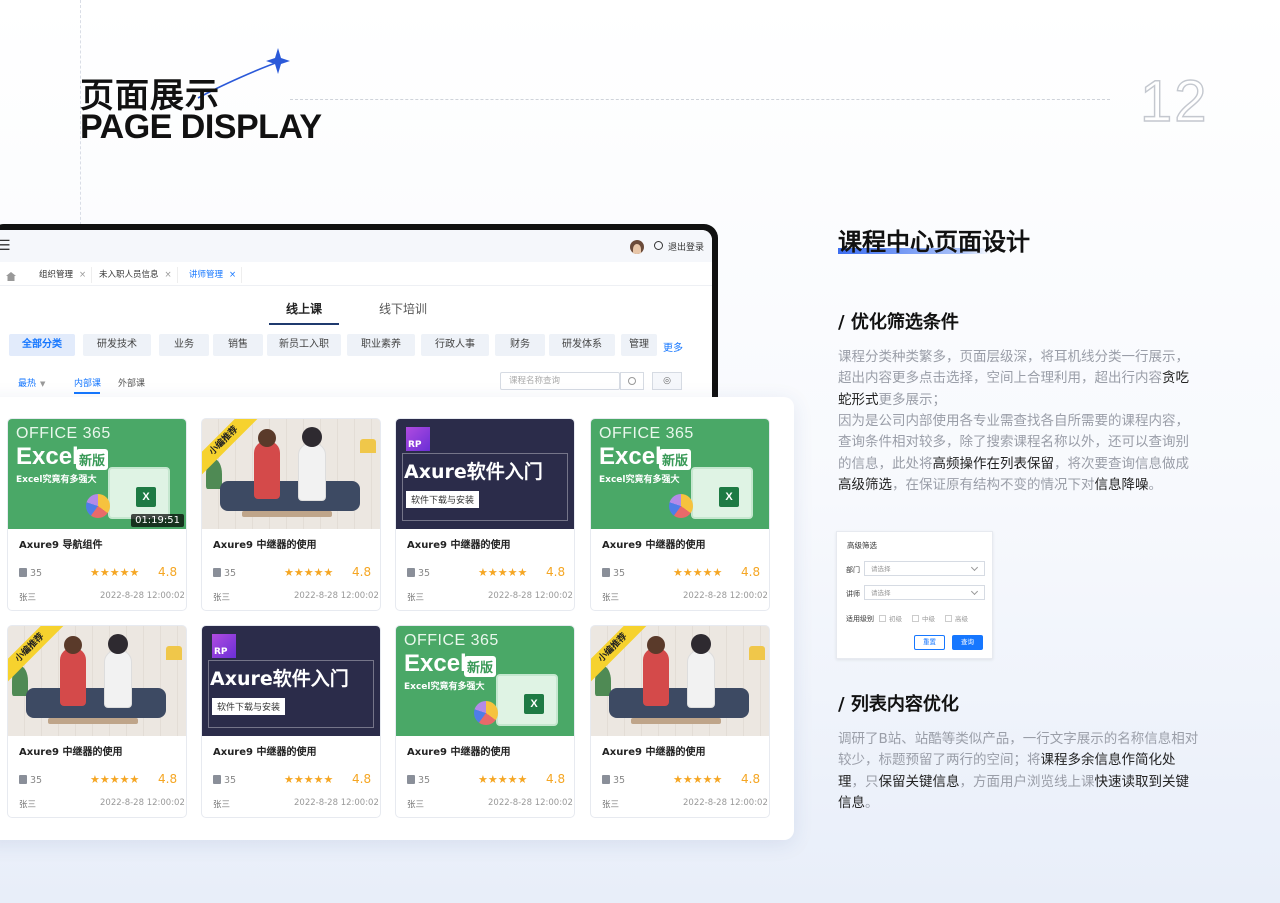 Image resolution: width=1280 pixels, height=903 pixels. I want to click on teacher-select: 请选择, so click(924, 592).